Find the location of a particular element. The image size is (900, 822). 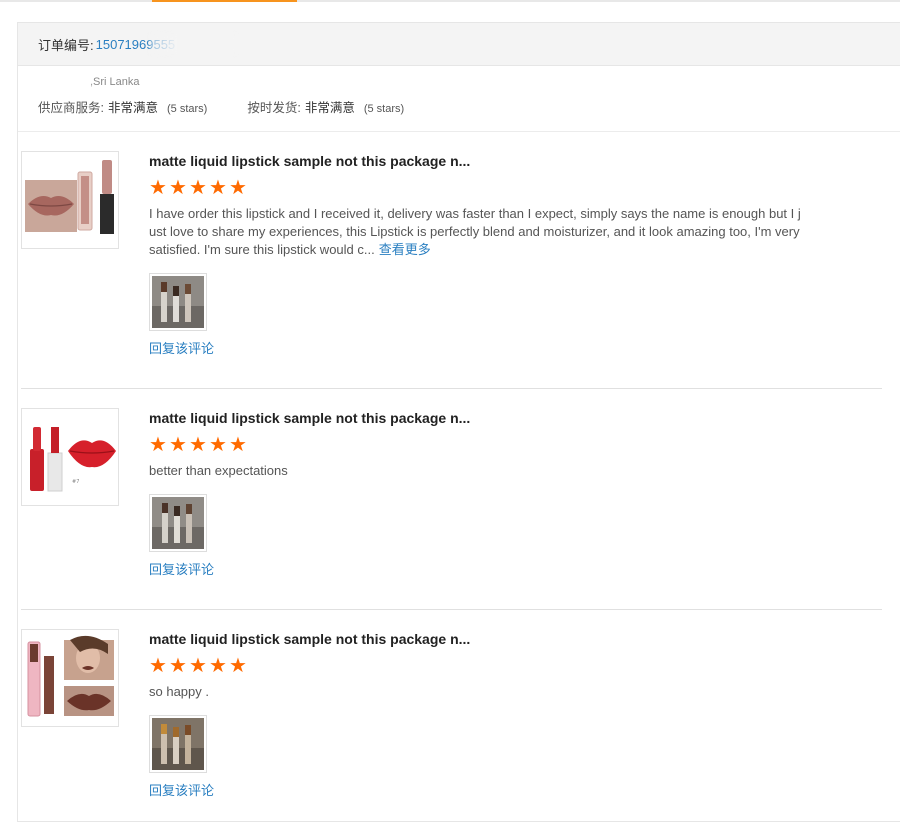

buyer-location-text: ,Sri Lanka is located at coordinates (115, 82).